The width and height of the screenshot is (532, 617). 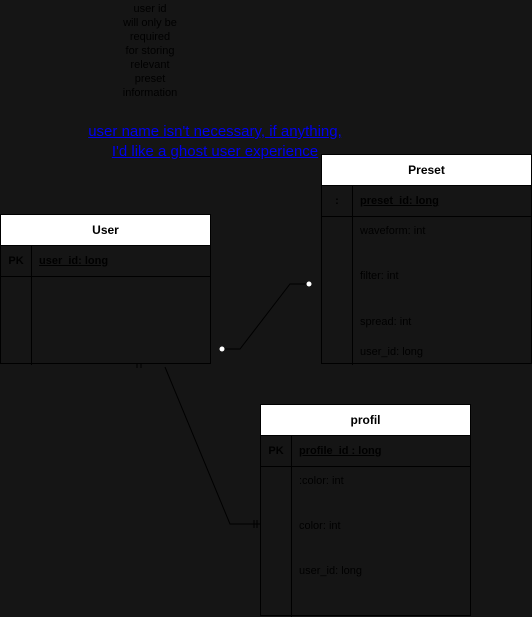 I want to click on user-pk-field: user_id: long, so click(x=70, y=261).